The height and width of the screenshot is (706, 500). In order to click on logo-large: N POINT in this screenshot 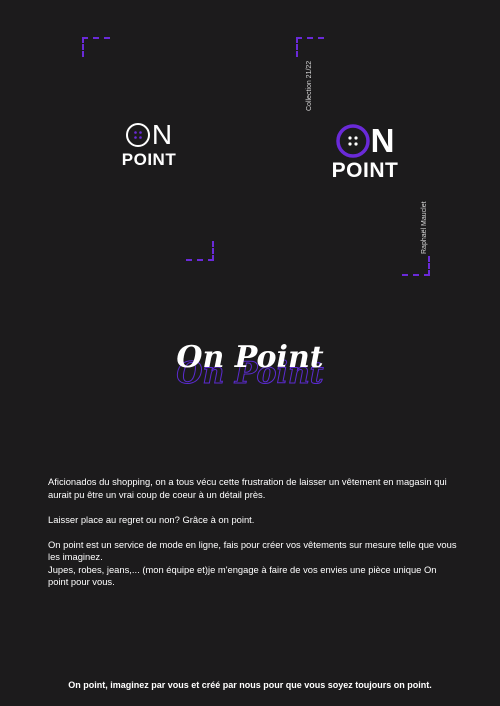, I will do `click(365, 153)`.